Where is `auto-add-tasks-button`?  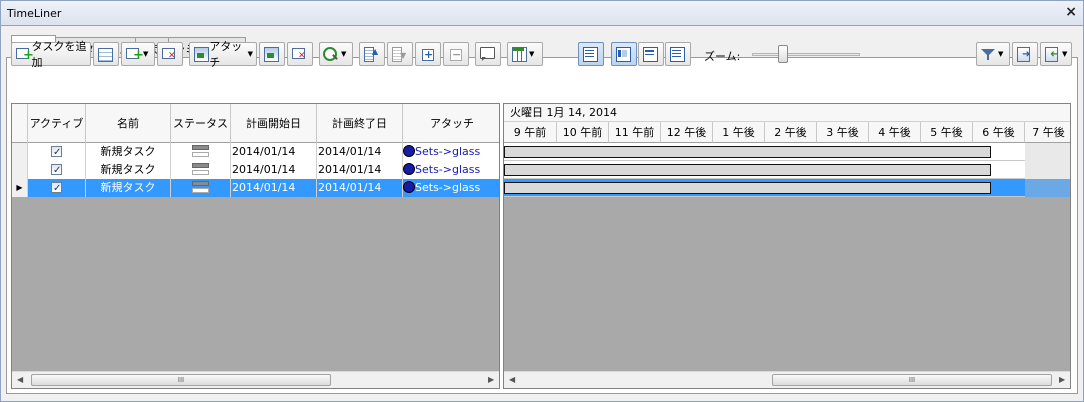
auto-add-tasks-button is located at coordinates (106, 54).